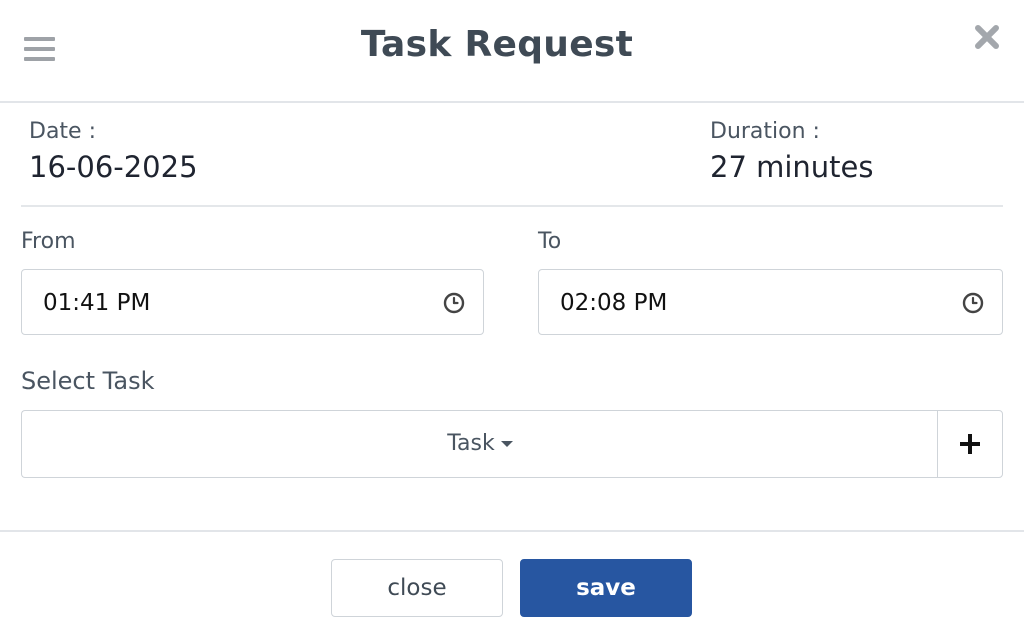 The image size is (1024, 634). I want to click on dialog-title: Task Request, so click(497, 44).